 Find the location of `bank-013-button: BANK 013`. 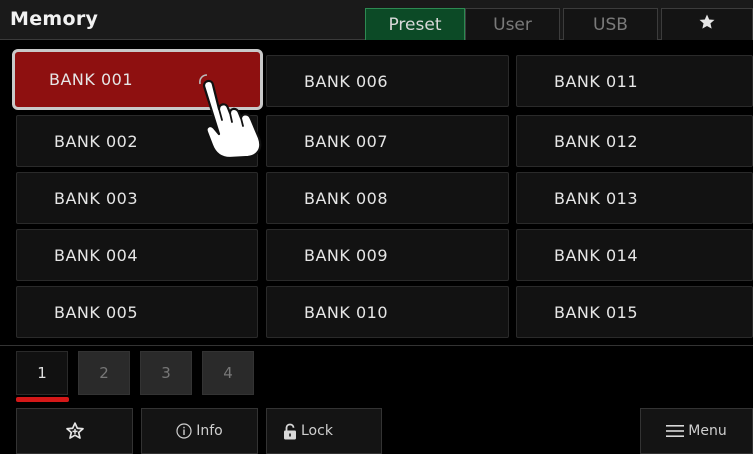

bank-013-button: BANK 013 is located at coordinates (634, 198).